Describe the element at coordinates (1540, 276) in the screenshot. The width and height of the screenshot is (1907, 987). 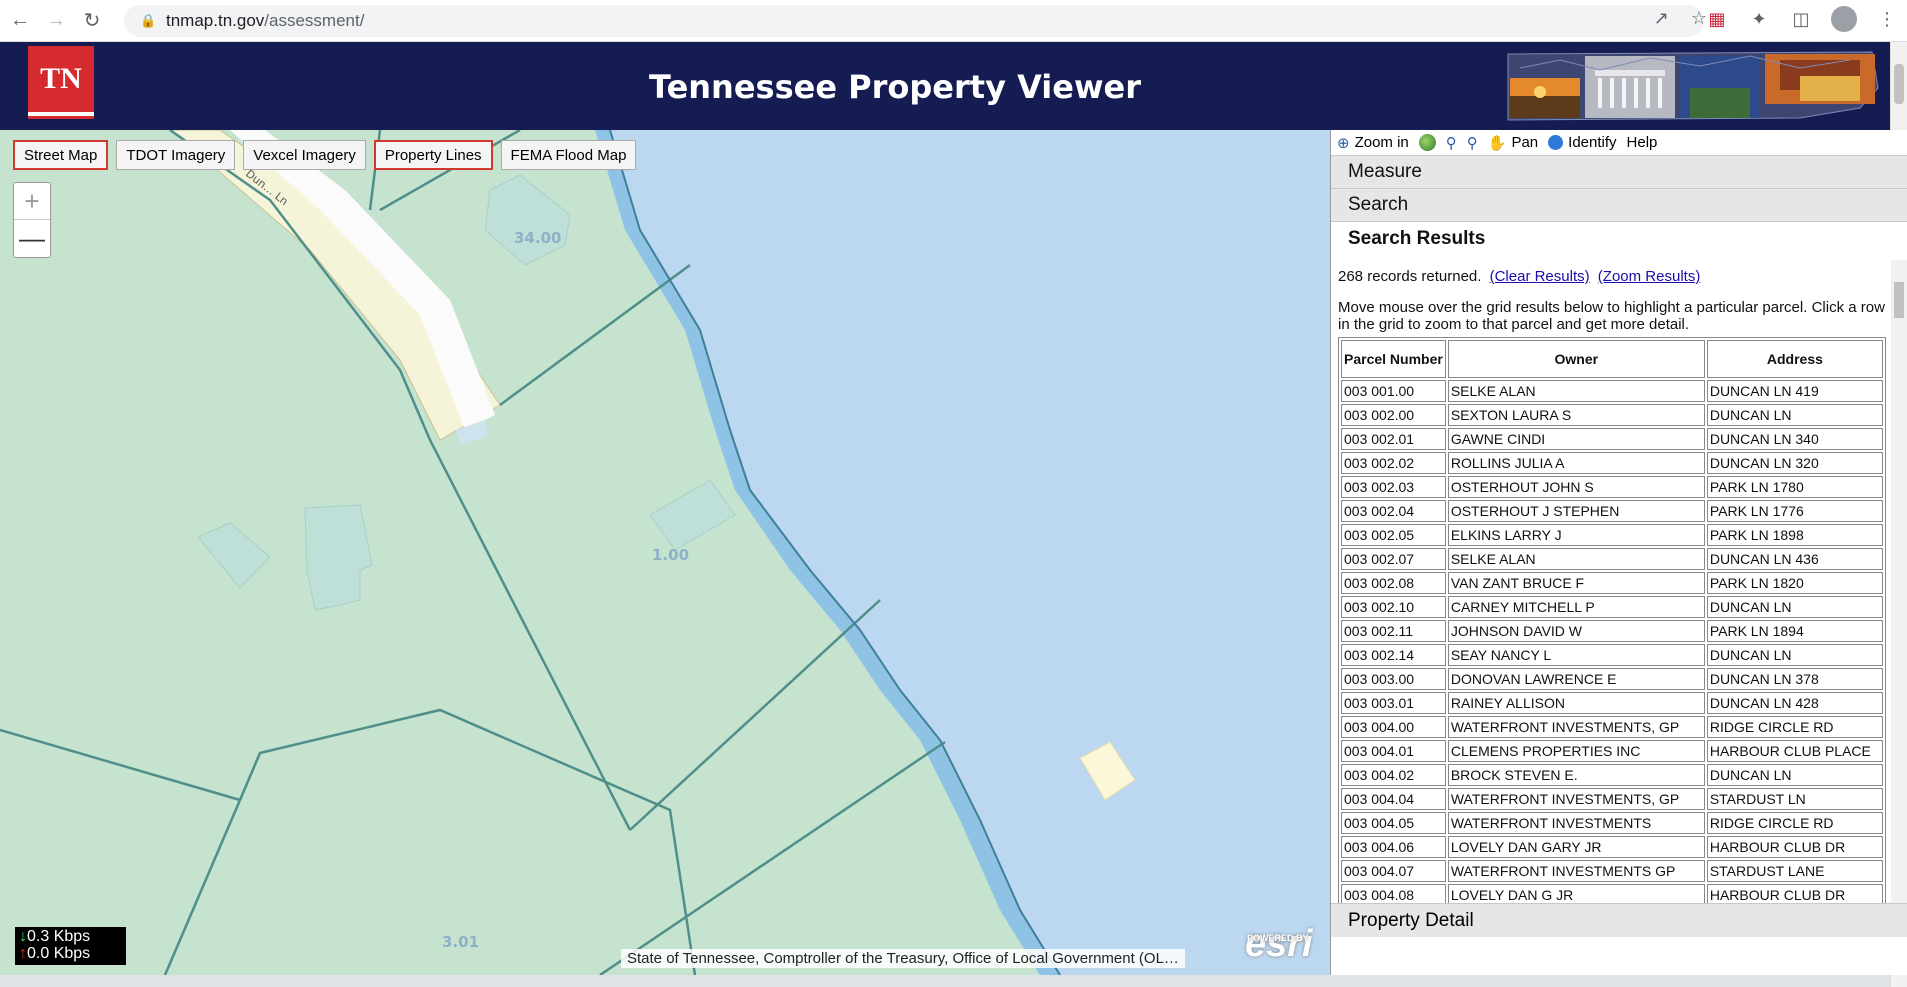
I see `clear-results-link: (Clear Results)` at that location.